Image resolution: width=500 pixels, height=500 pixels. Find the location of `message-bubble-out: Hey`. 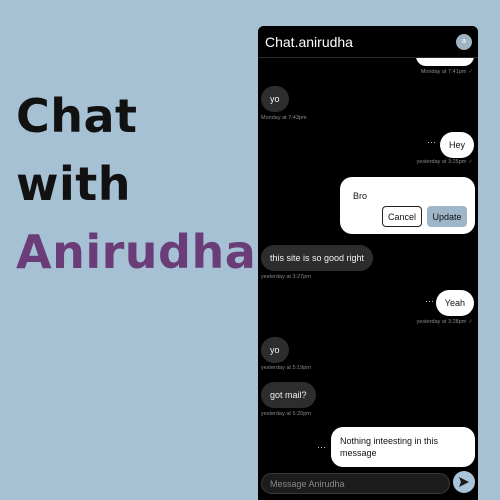

message-bubble-out: Hey is located at coordinates (456, 145).